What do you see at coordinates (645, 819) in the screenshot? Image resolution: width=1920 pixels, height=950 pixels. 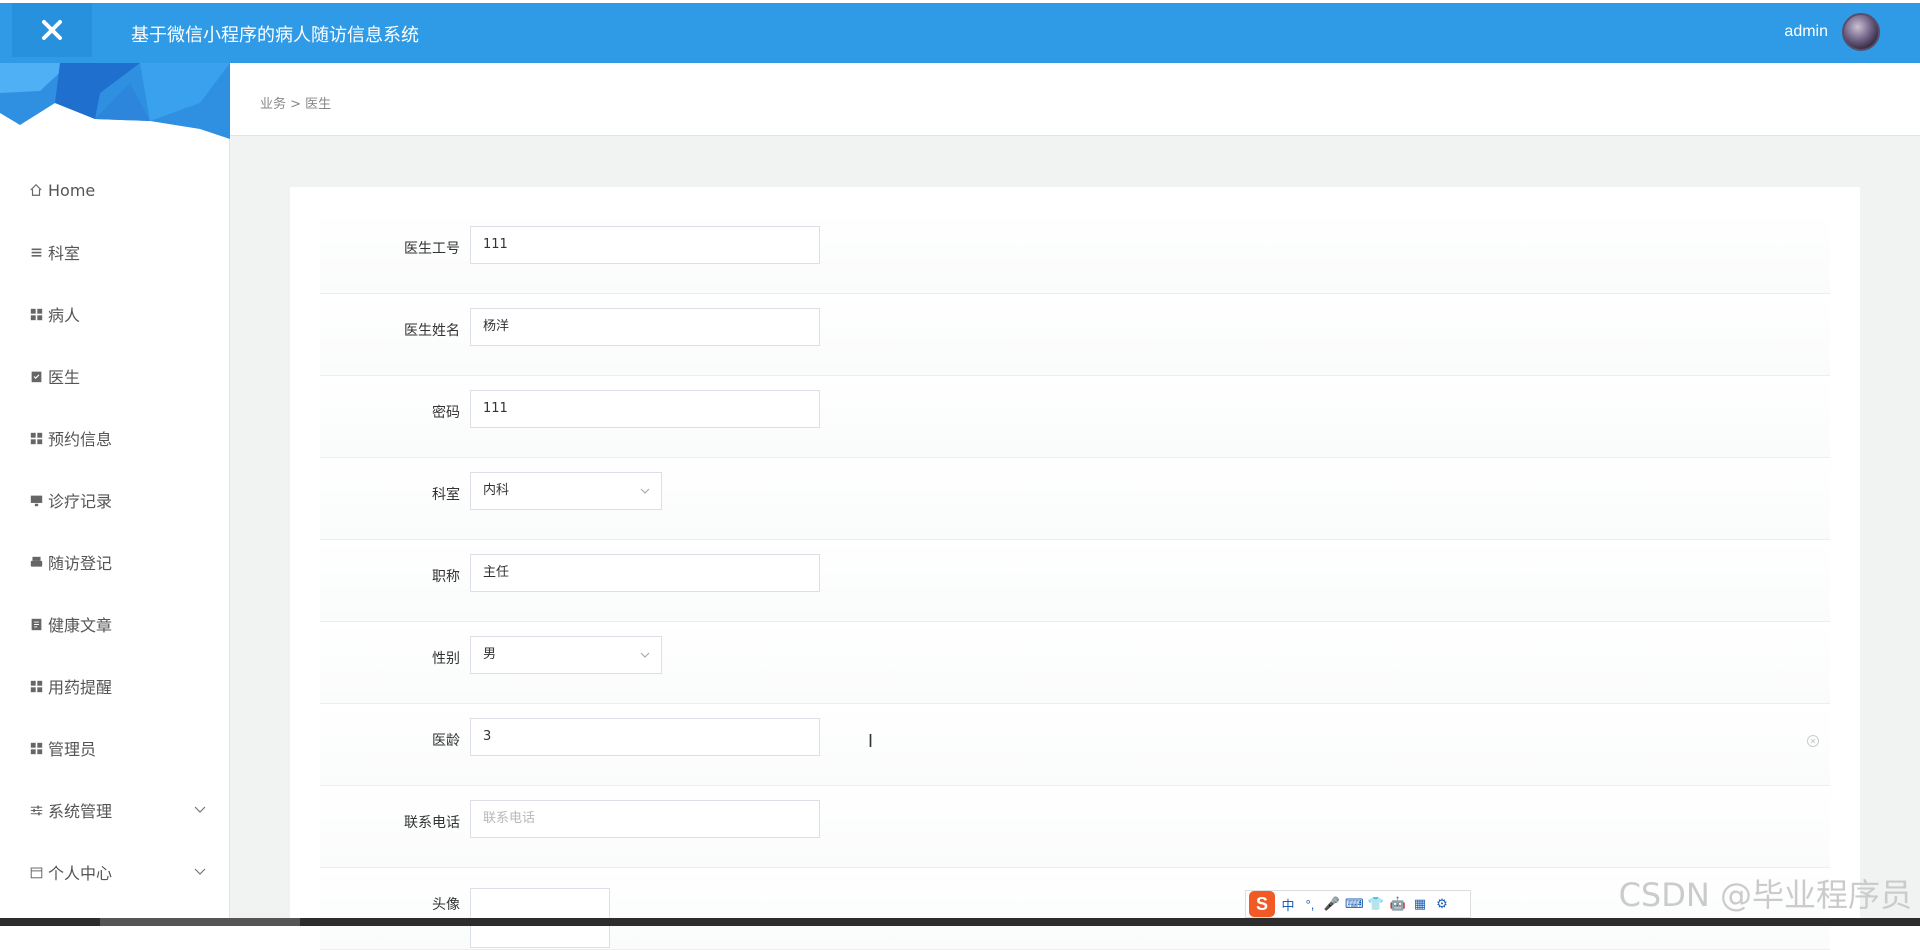 I see `phone-input: 联系电话` at bounding box center [645, 819].